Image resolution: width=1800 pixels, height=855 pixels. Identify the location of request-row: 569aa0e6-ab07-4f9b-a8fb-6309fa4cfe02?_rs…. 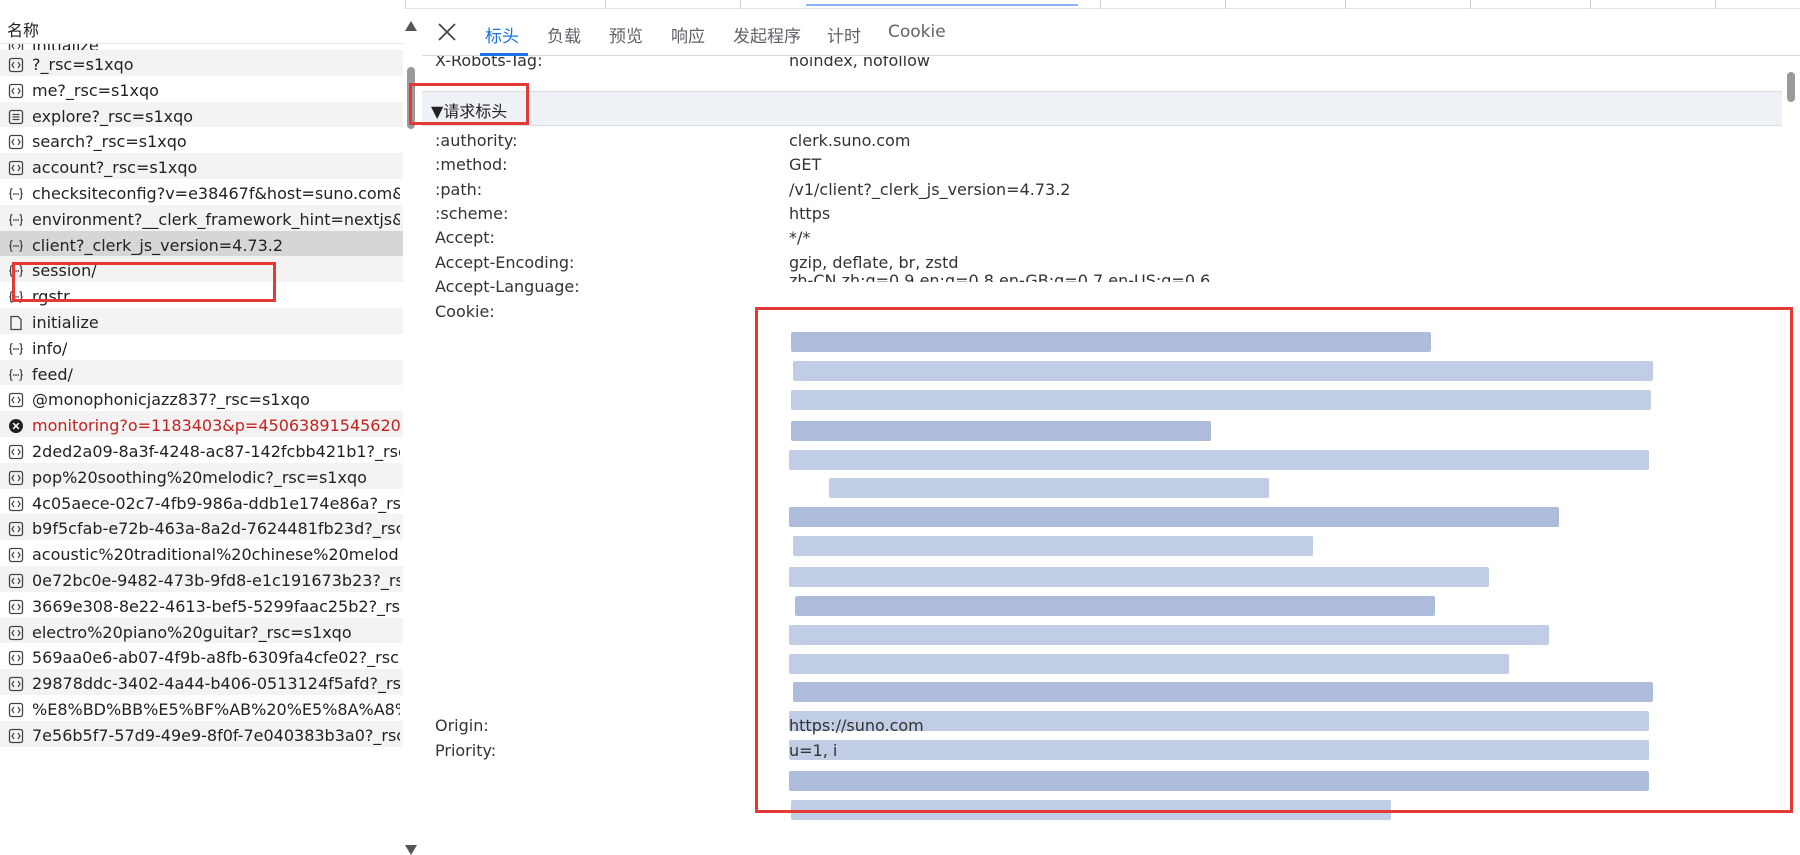
(201, 656).